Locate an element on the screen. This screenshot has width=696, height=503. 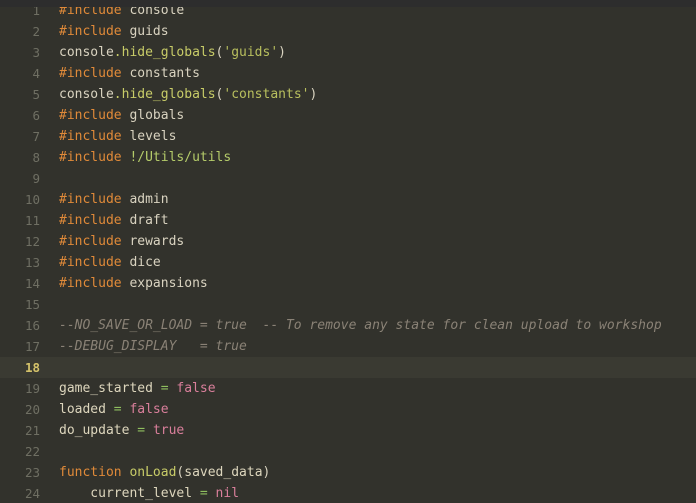
code-line-text: #include dice is located at coordinates (110, 262).